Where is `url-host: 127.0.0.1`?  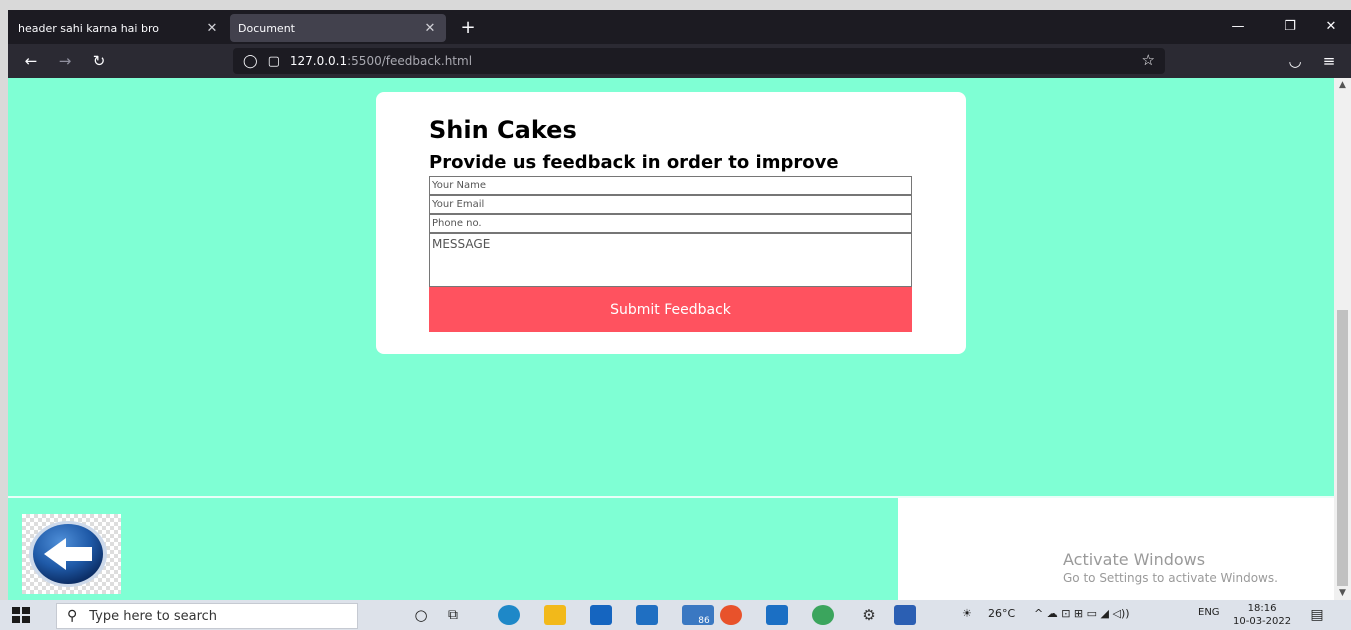 url-host: 127.0.0.1 is located at coordinates (318, 61).